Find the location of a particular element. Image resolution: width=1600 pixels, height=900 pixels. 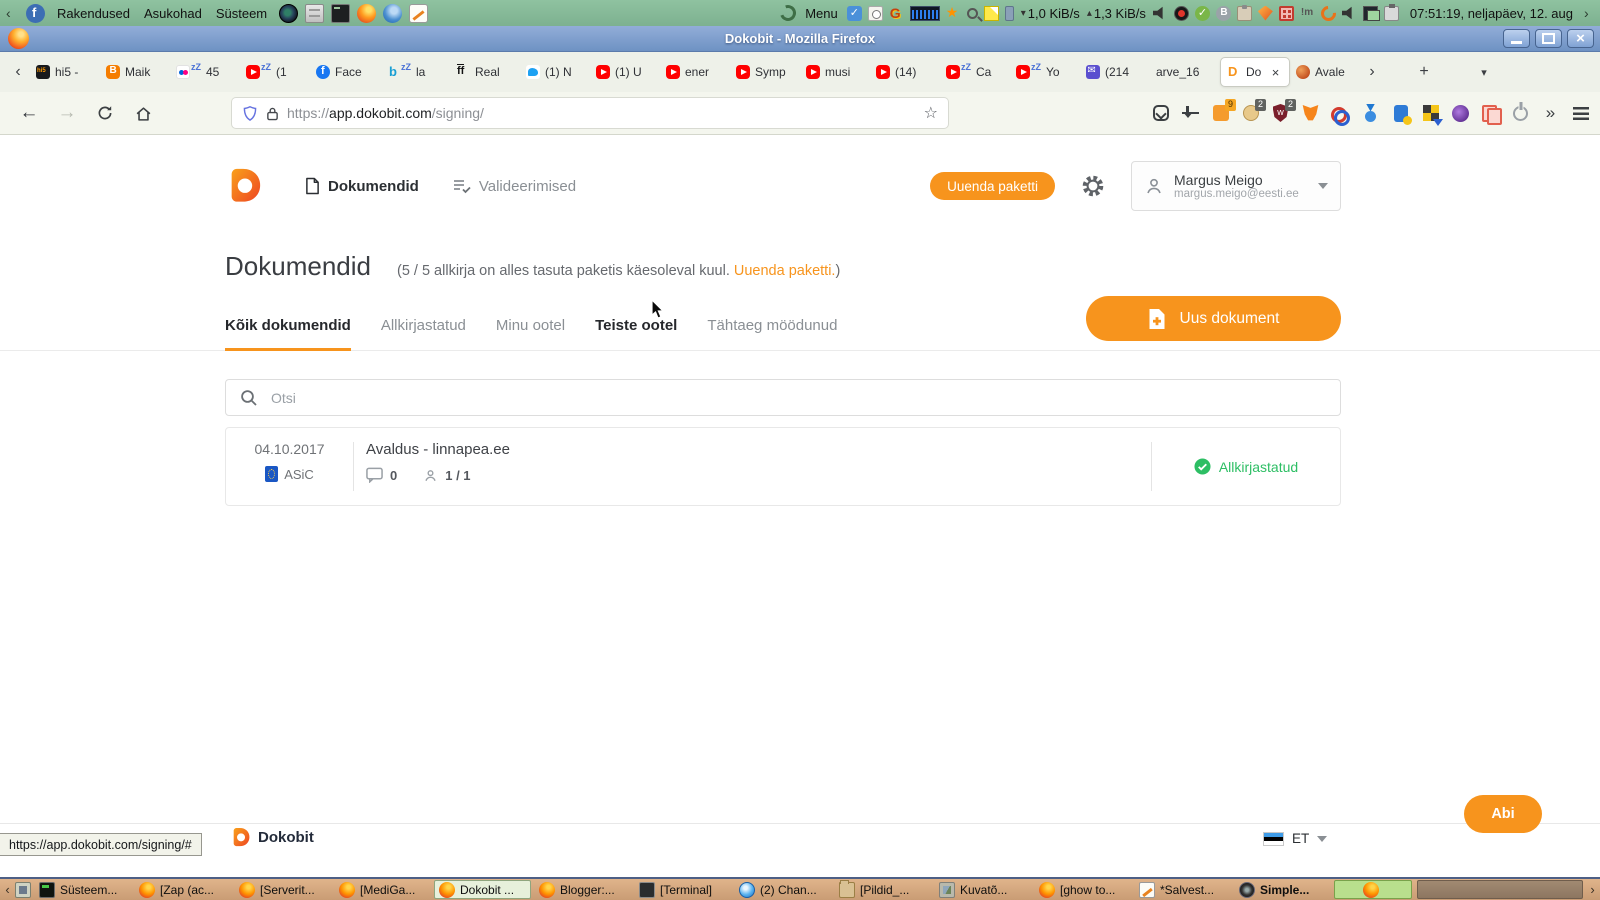

panel-collapse-icon is located at coordinates (11, 13).